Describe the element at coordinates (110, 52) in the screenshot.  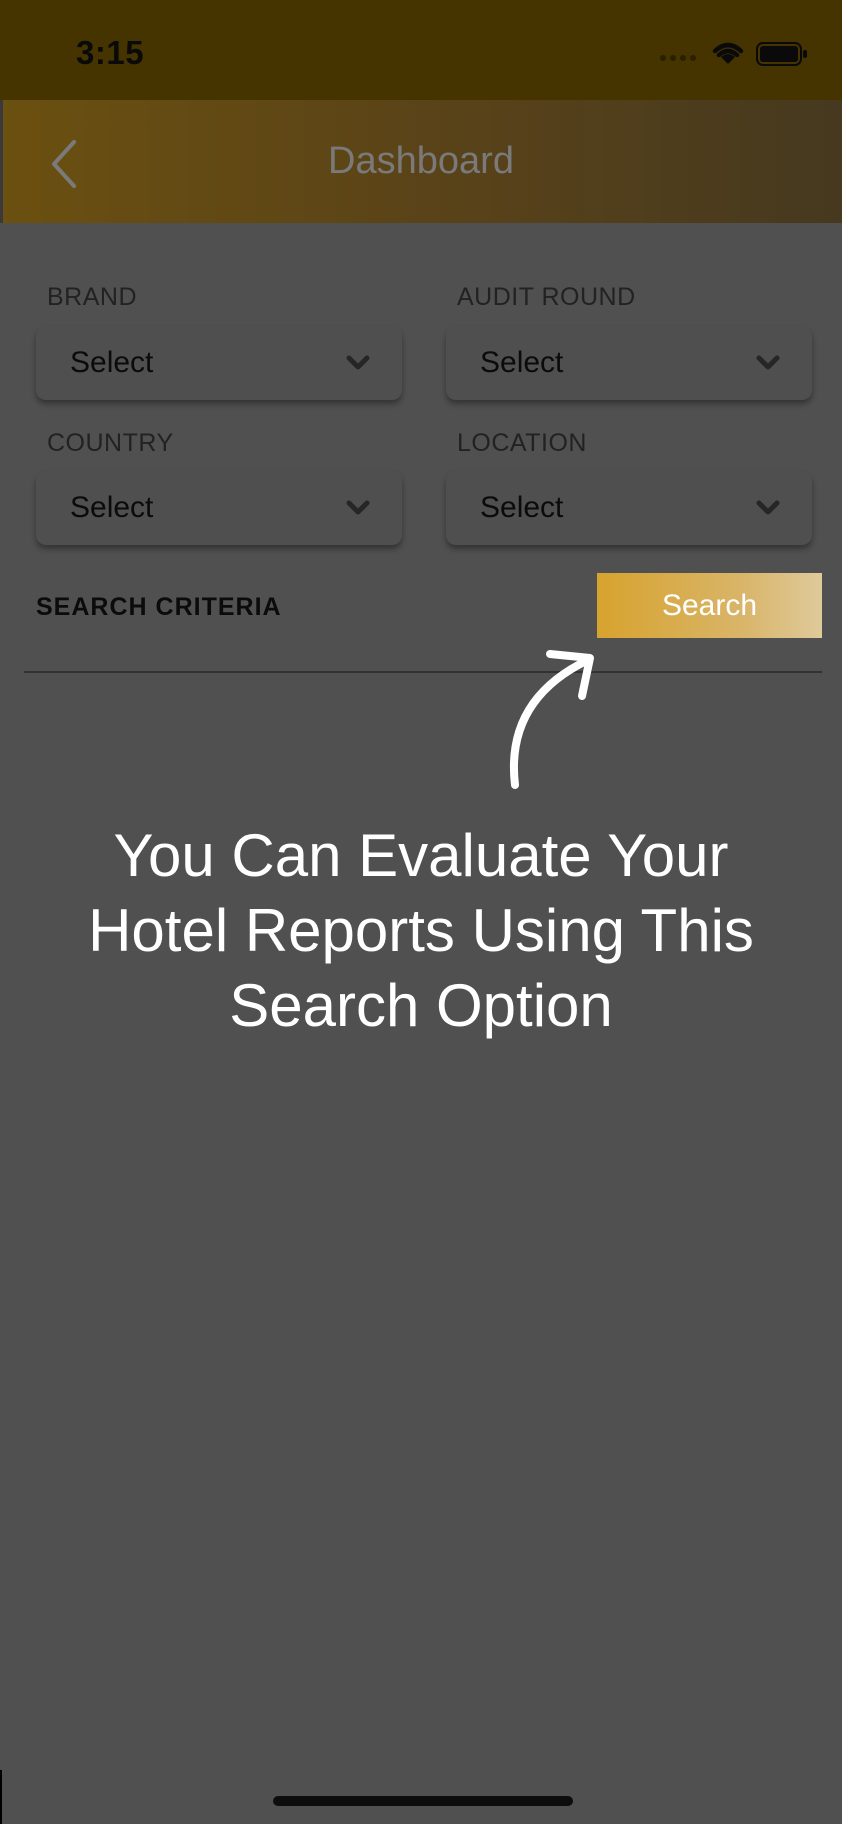
I see `status-time: 3:15` at that location.